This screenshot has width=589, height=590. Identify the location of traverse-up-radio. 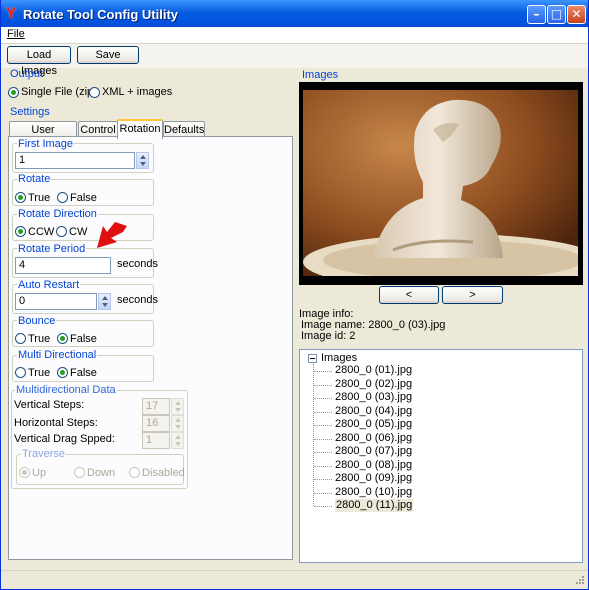
(24, 472).